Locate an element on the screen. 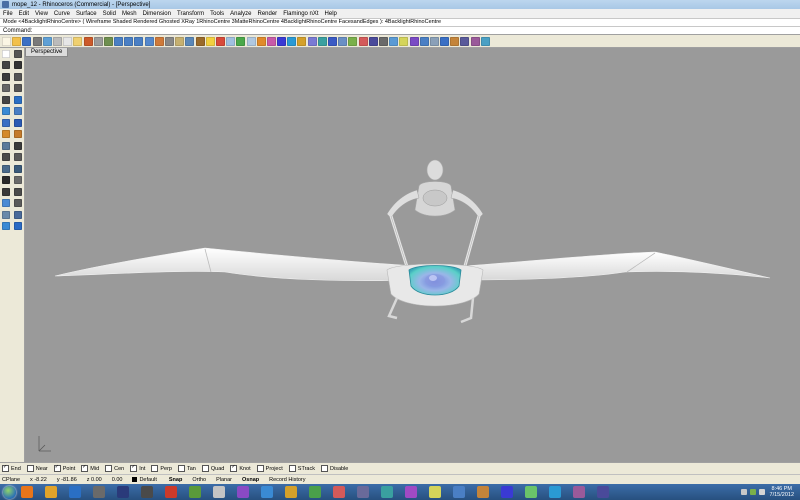 This screenshot has height=500, width=800. mirror-icon is located at coordinates (18, 157).